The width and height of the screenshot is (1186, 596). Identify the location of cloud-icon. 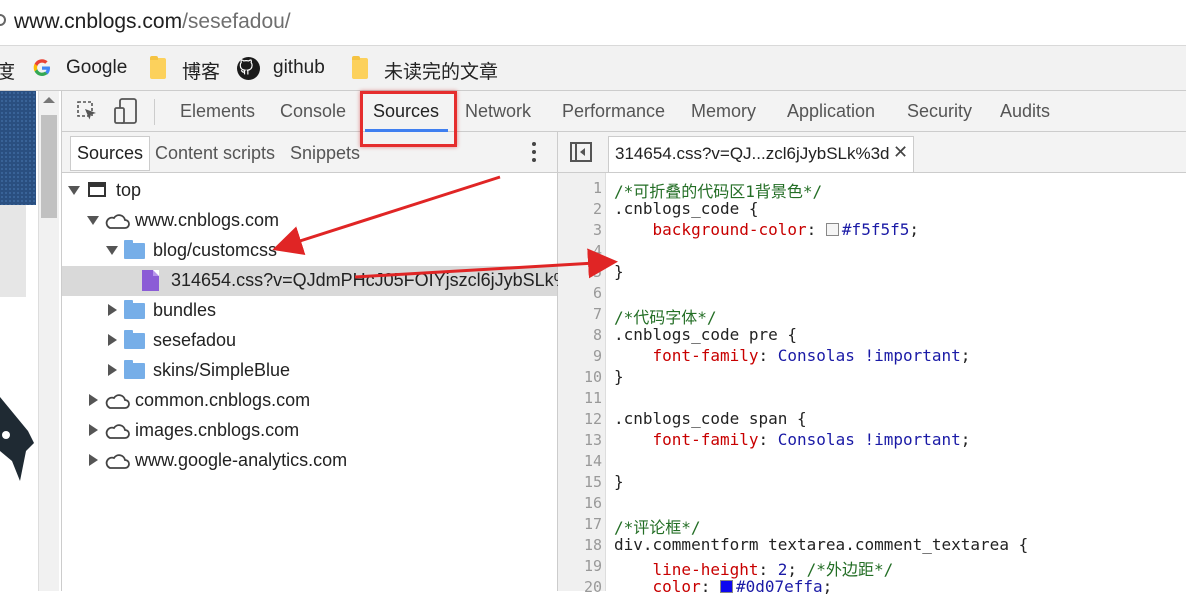
(117, 431).